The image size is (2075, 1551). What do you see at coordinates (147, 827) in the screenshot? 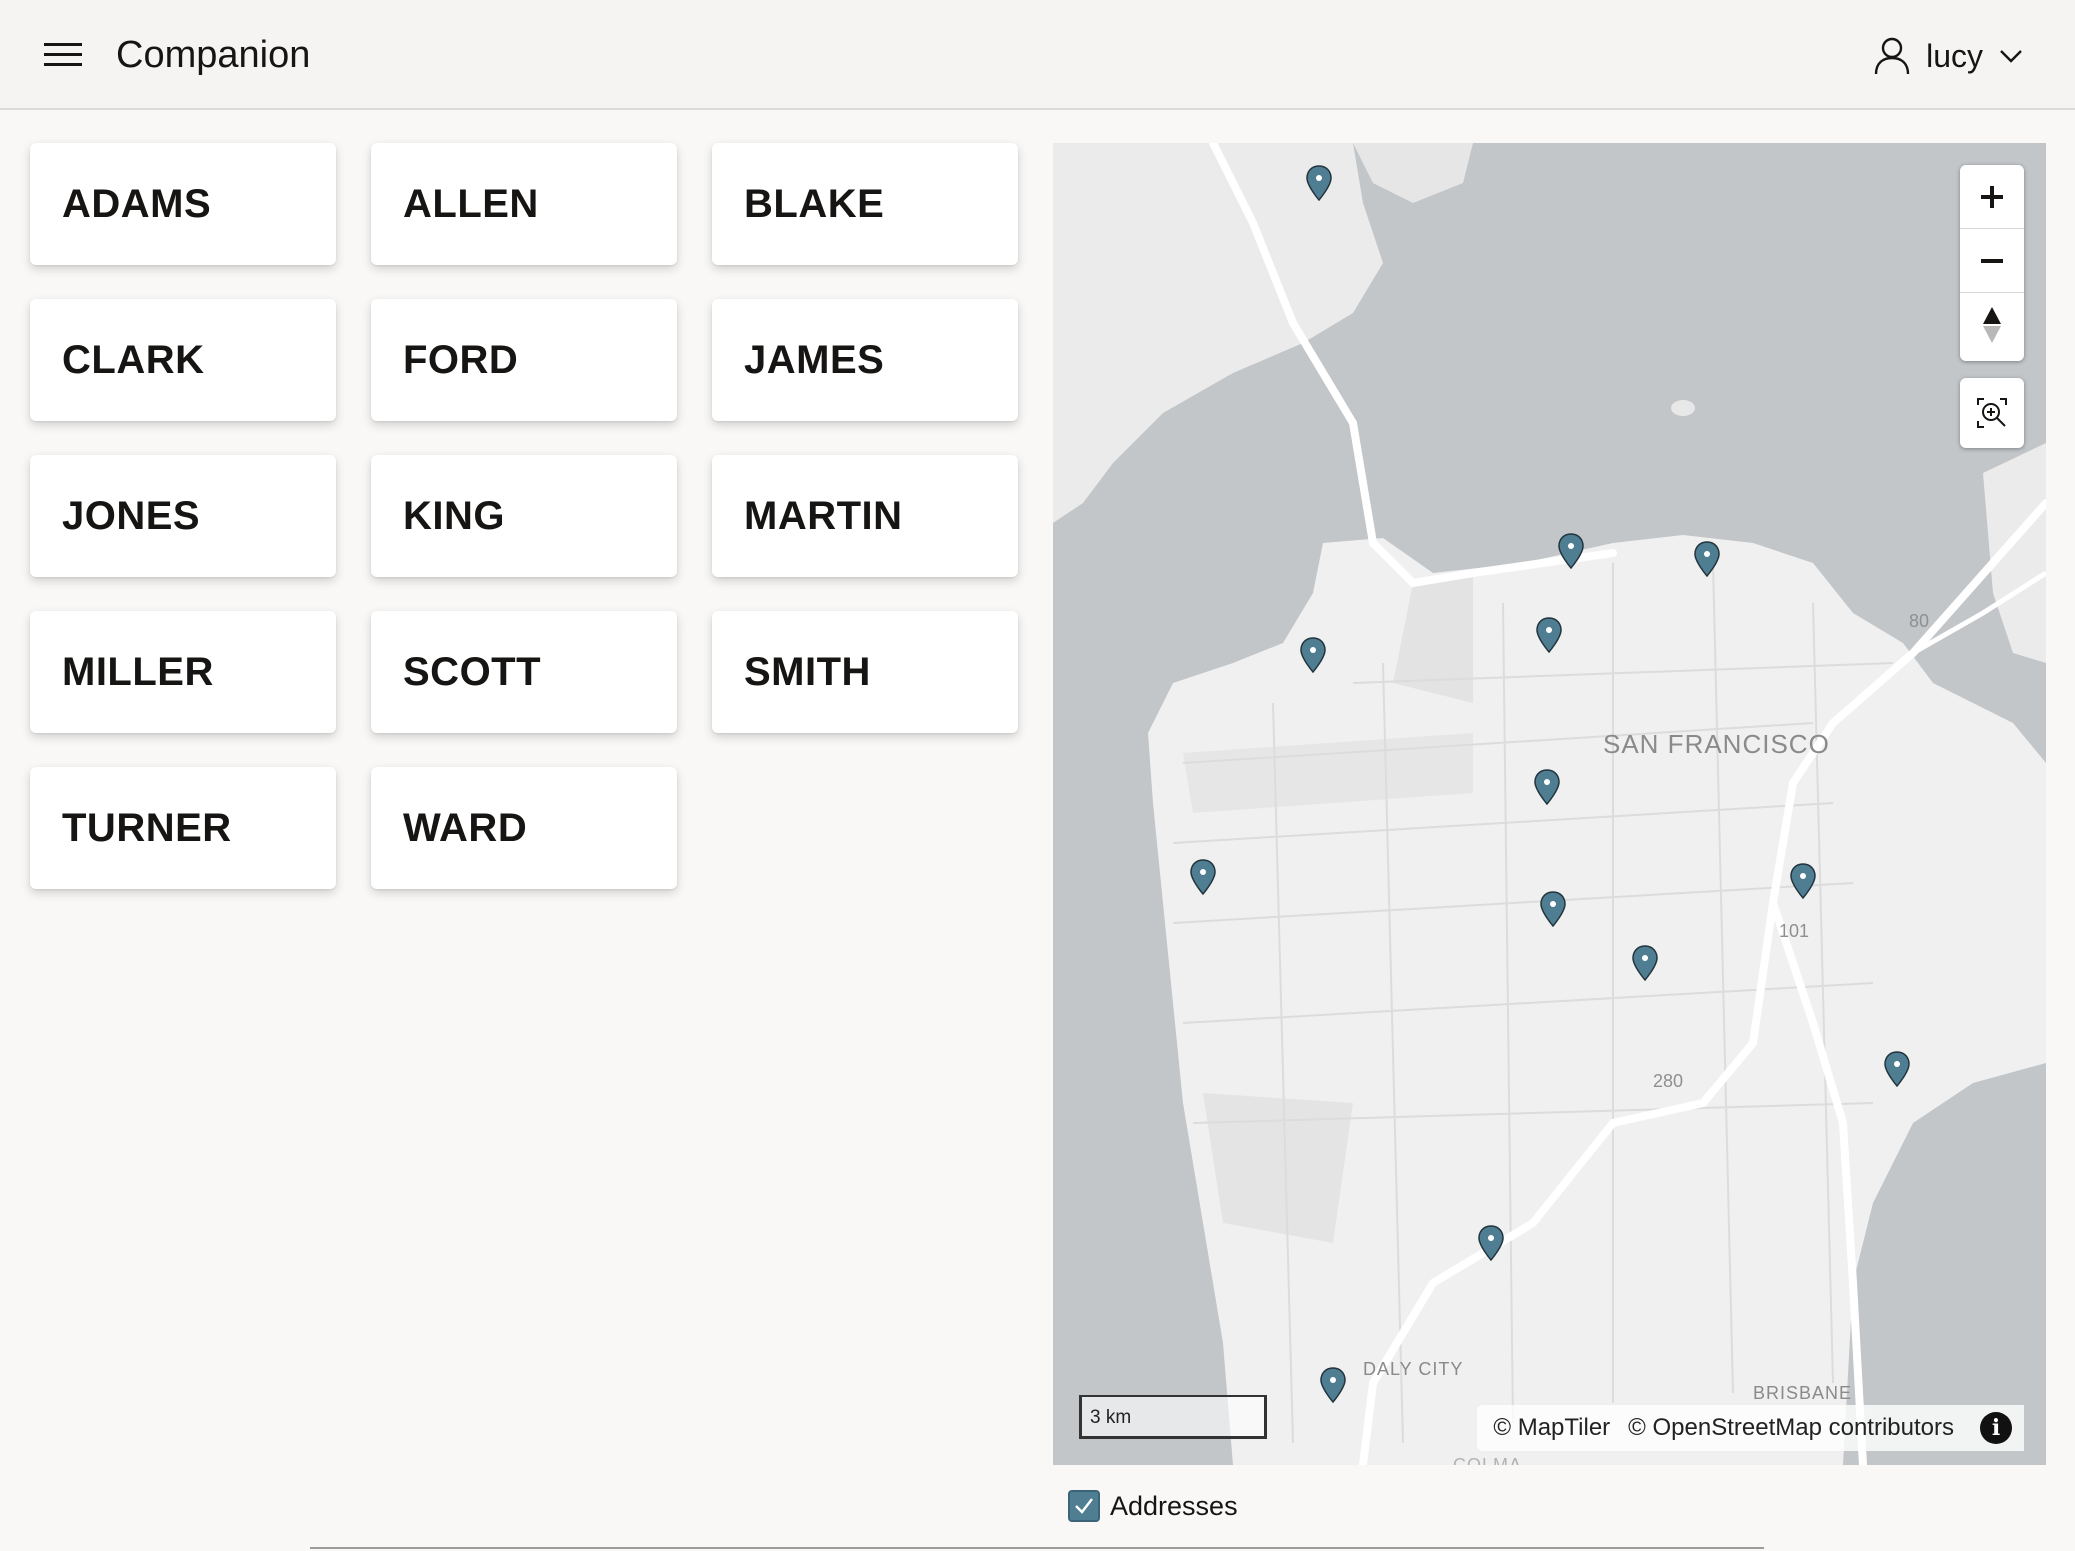
I see `employee-name: TURNER` at bounding box center [147, 827].